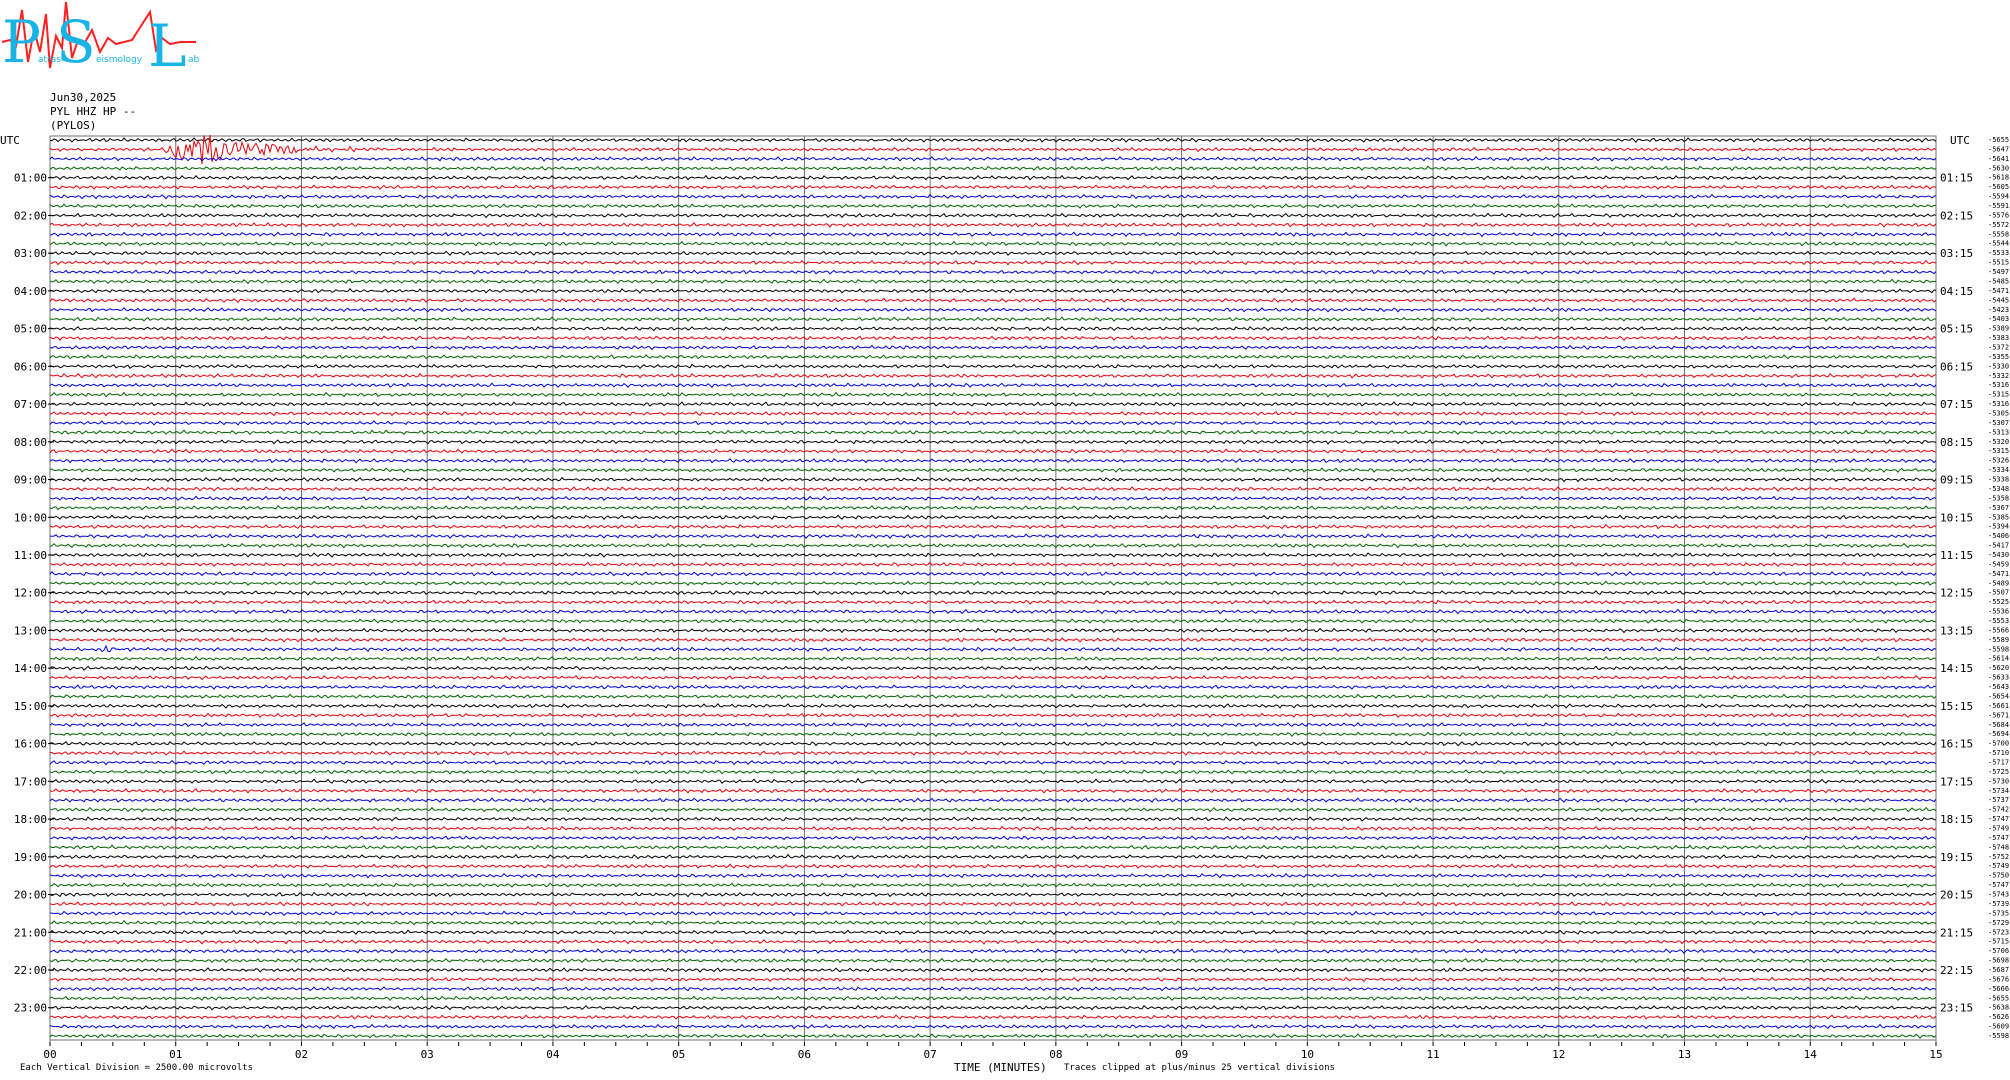 The width and height of the screenshot is (2010, 1080). What do you see at coordinates (1956, 706) in the screenshot?
I see `right-hour-label: 15:15` at bounding box center [1956, 706].